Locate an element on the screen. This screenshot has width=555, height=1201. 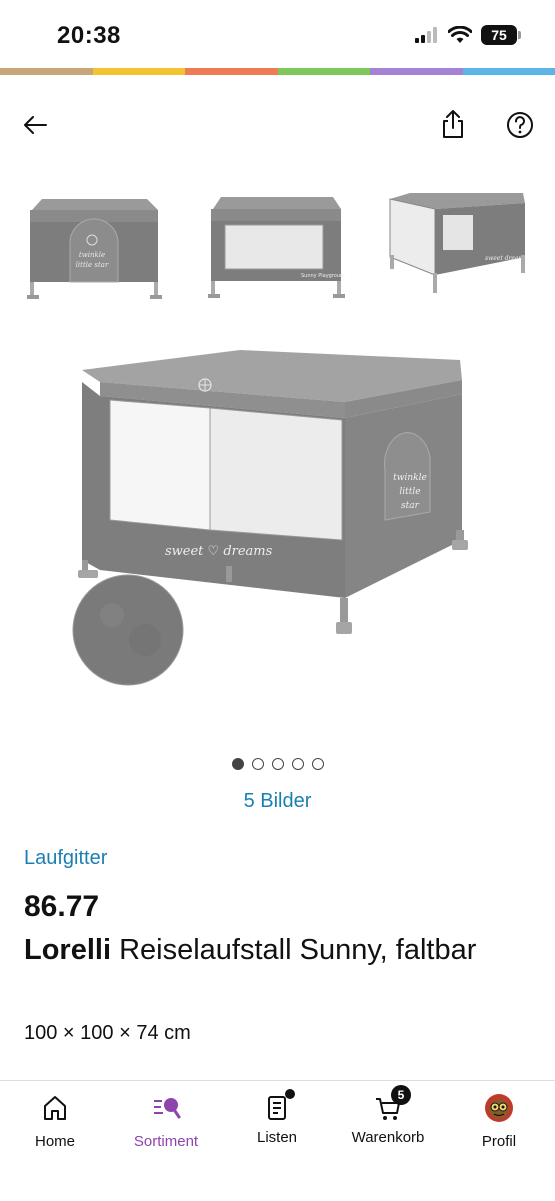
list-icon-wrapper is located at coordinates (277, 1108).